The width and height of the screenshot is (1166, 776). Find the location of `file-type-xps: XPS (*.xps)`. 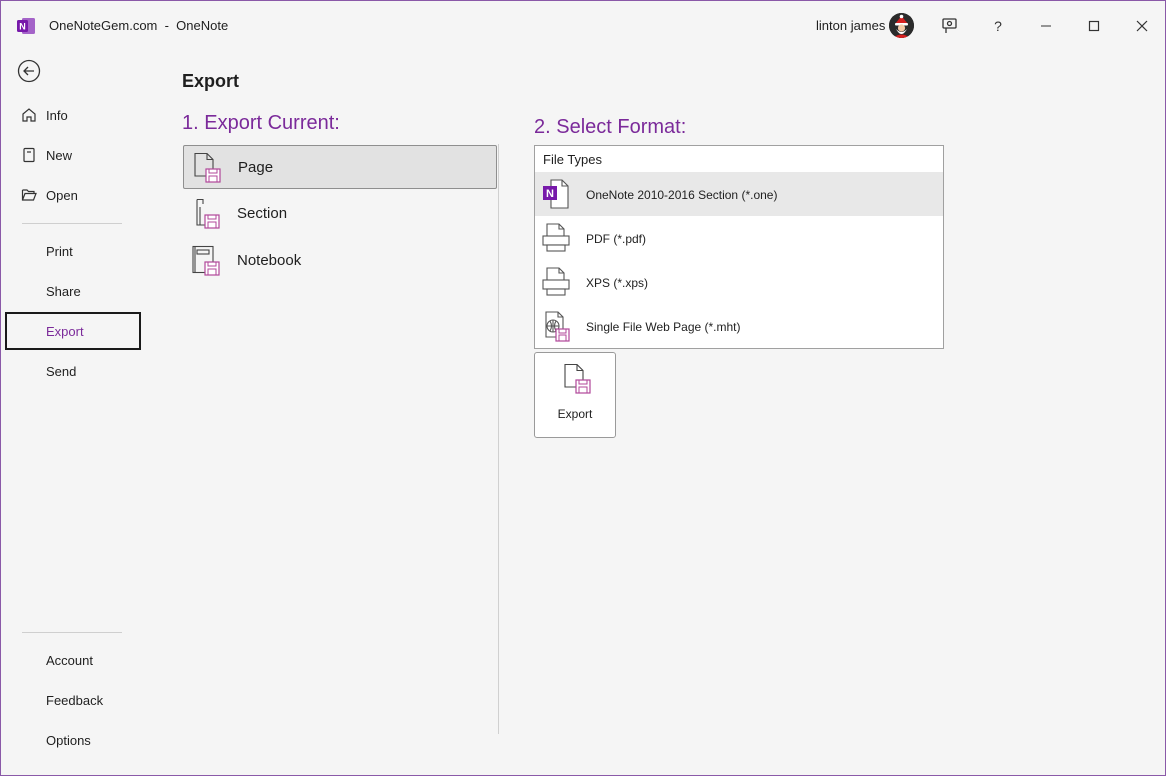

file-type-xps: XPS (*.xps) is located at coordinates (739, 282).